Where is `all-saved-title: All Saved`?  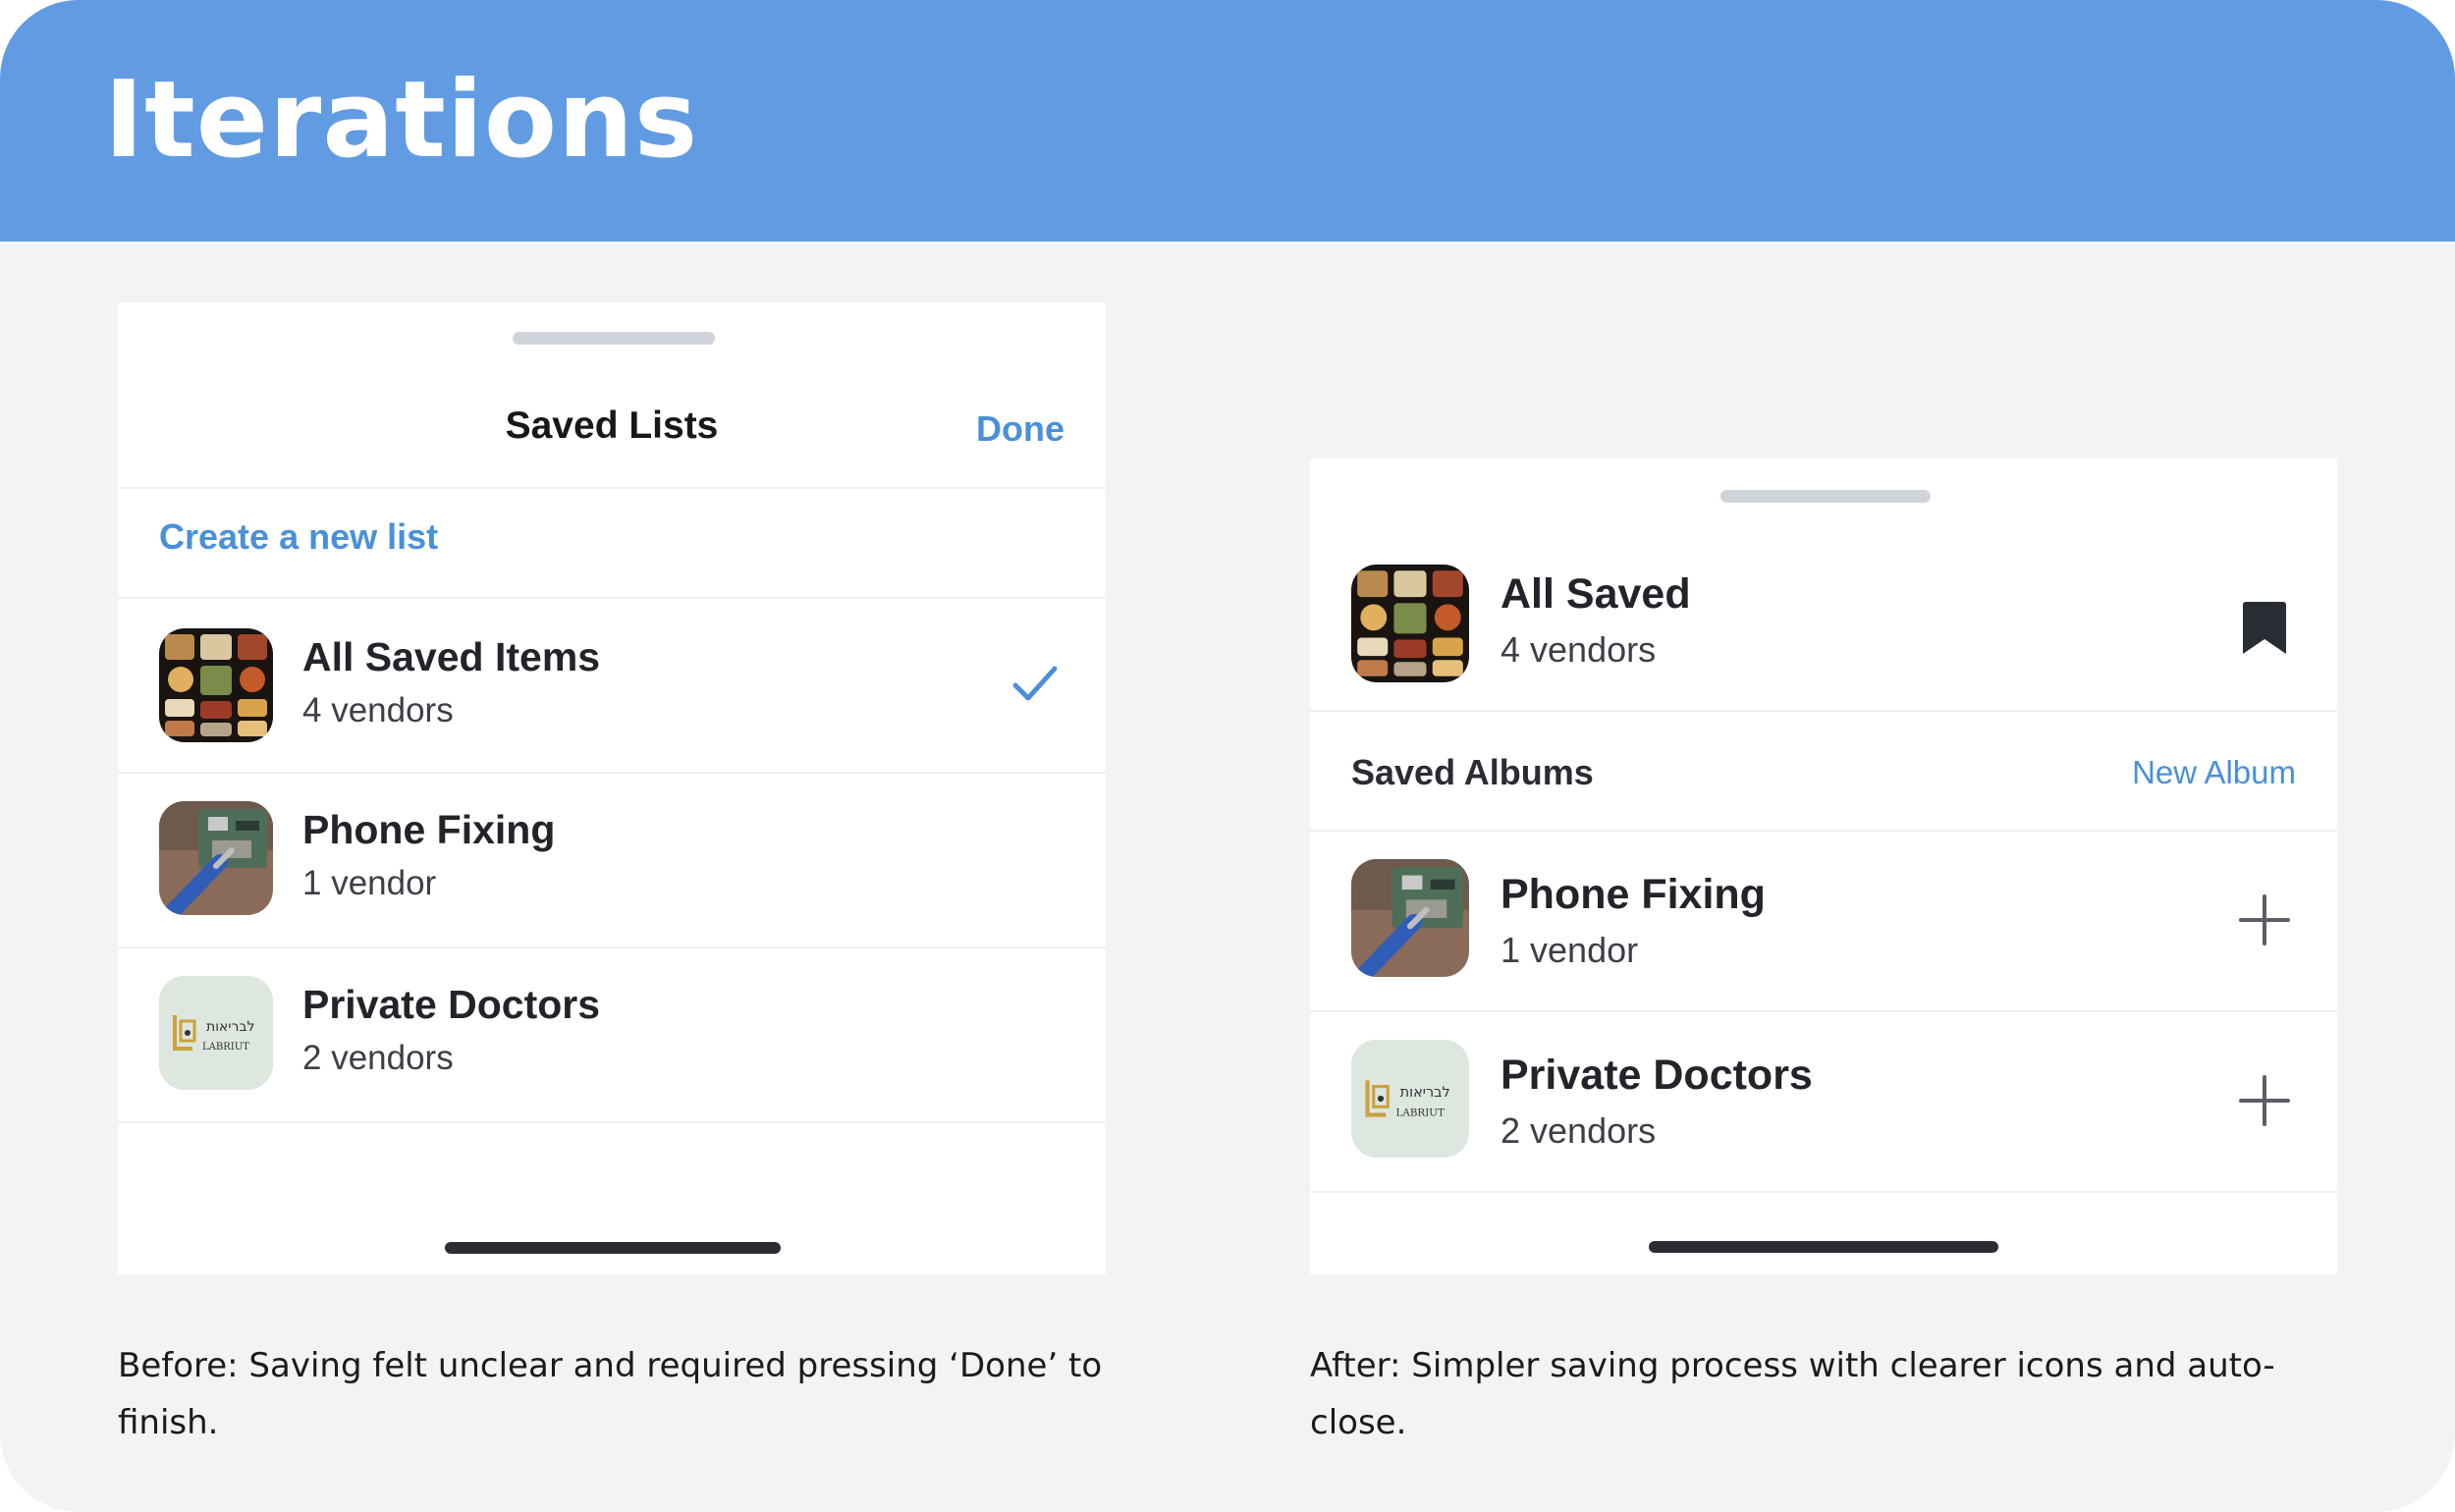 all-saved-title: All Saved is located at coordinates (1595, 594).